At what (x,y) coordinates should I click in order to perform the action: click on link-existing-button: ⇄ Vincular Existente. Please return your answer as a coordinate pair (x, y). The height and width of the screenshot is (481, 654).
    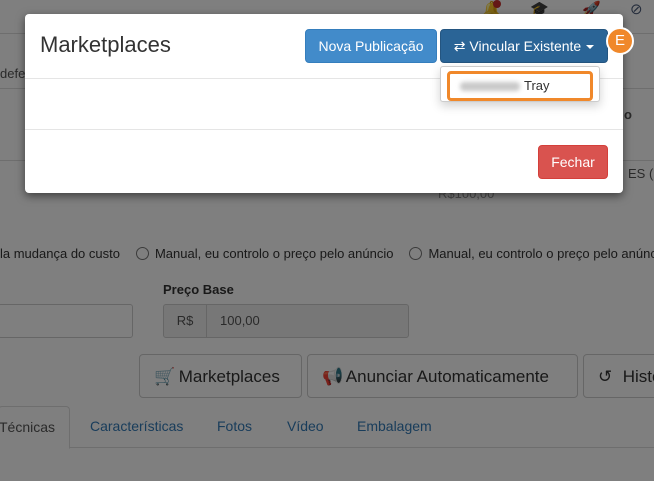
    Looking at the image, I should click on (524, 46).